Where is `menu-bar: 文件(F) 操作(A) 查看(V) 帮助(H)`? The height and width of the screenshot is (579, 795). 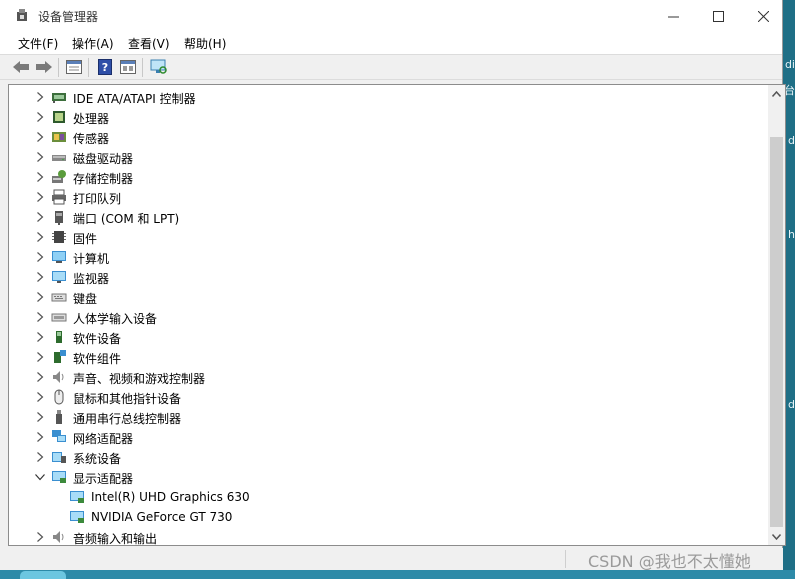 menu-bar: 文件(F) 操作(A) 查看(V) 帮助(H) is located at coordinates (391, 43).